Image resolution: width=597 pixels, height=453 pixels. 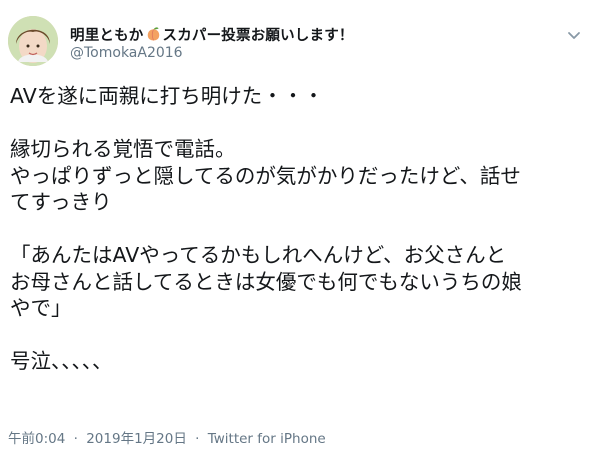 I want to click on chevron-down-icon, so click(x=574, y=35).